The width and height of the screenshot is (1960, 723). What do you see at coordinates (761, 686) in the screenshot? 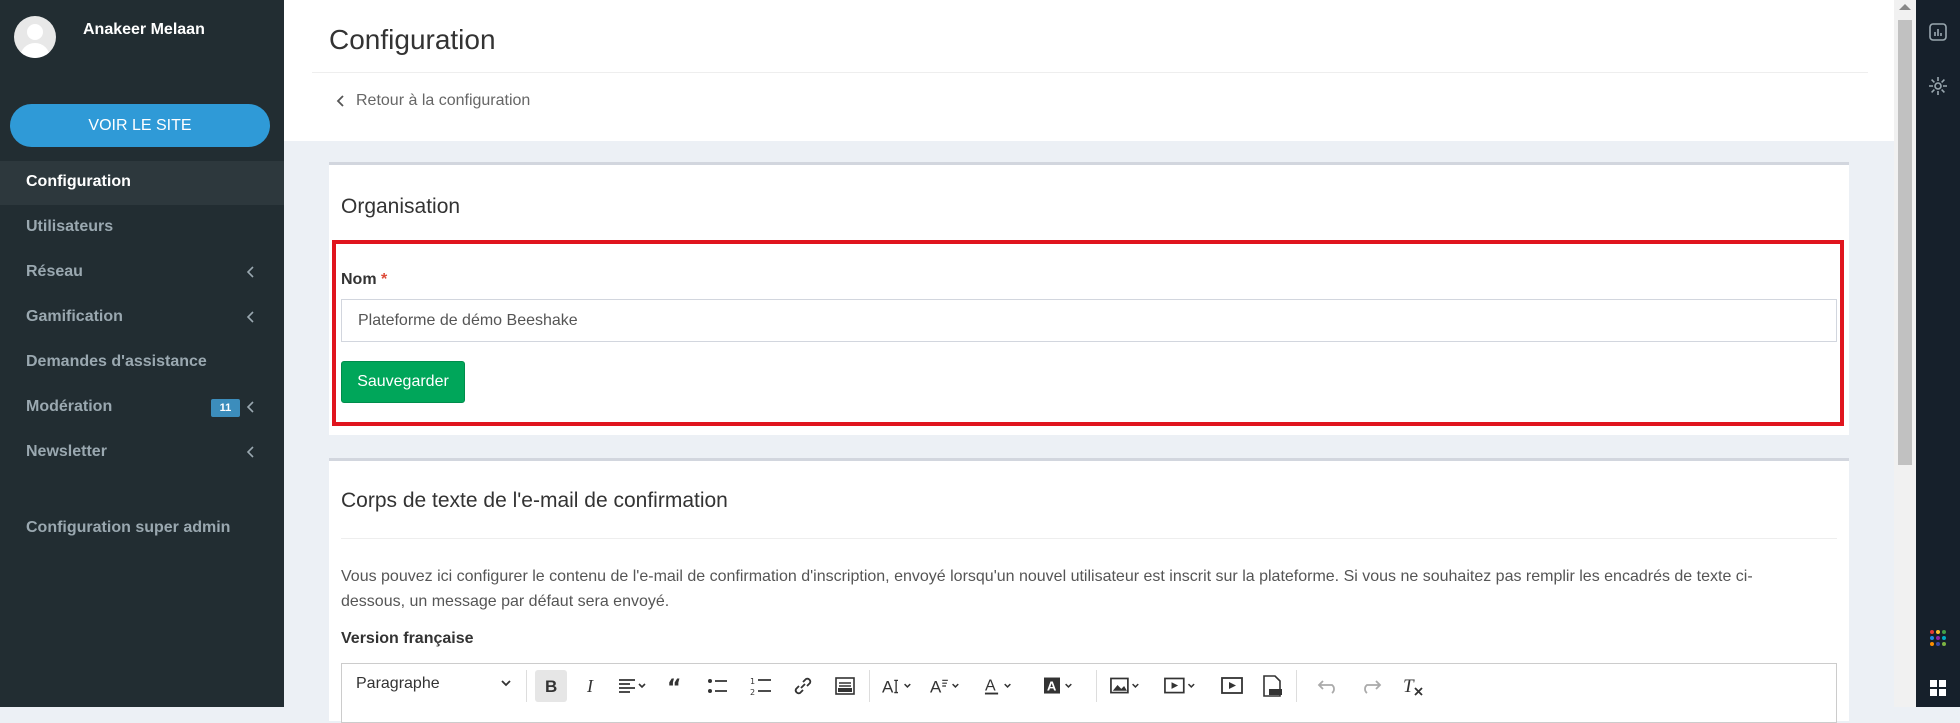
I see `numbered-list-icon: 12` at bounding box center [761, 686].